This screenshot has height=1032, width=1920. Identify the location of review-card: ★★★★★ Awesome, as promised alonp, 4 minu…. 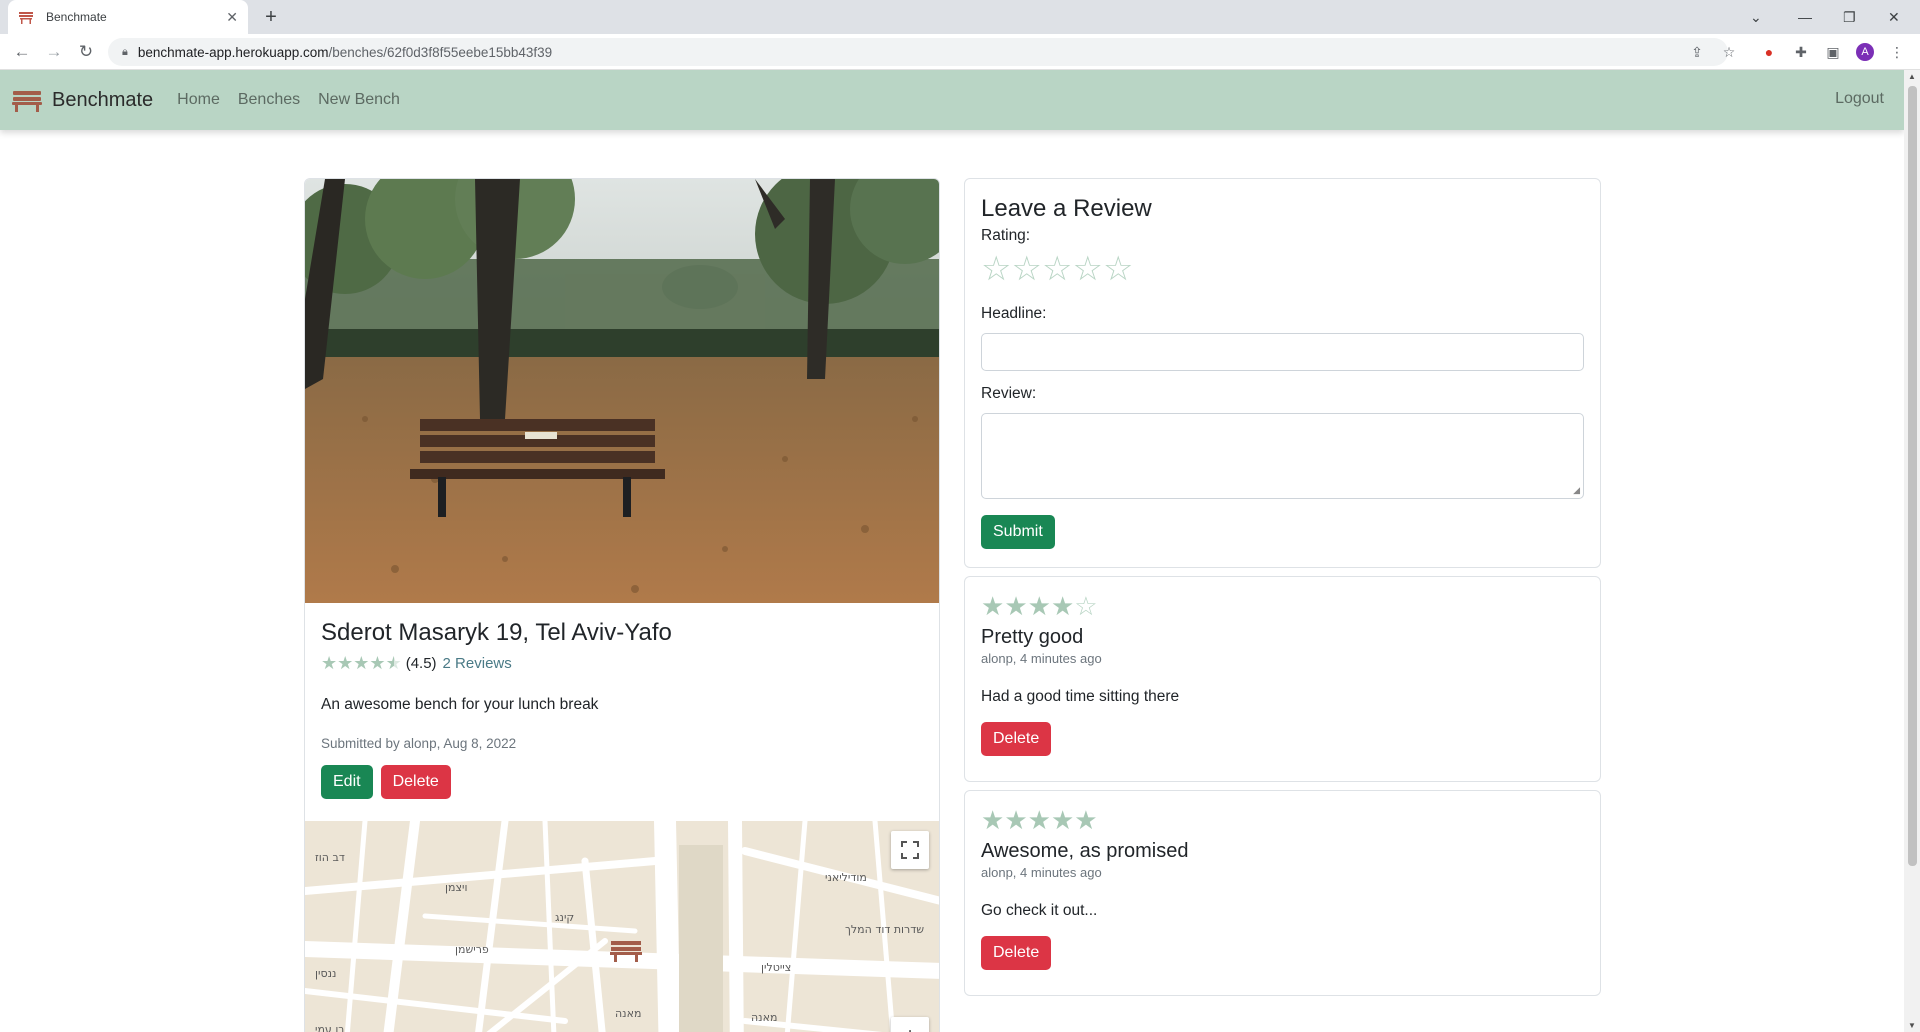
(1282, 893).